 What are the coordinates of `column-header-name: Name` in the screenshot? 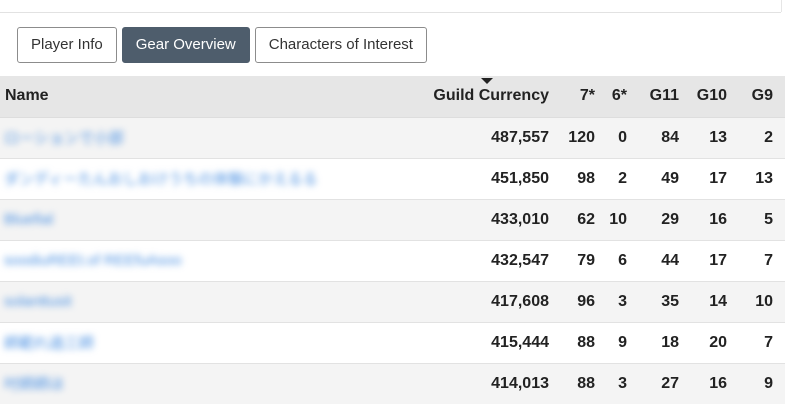 It's located at (207, 97).